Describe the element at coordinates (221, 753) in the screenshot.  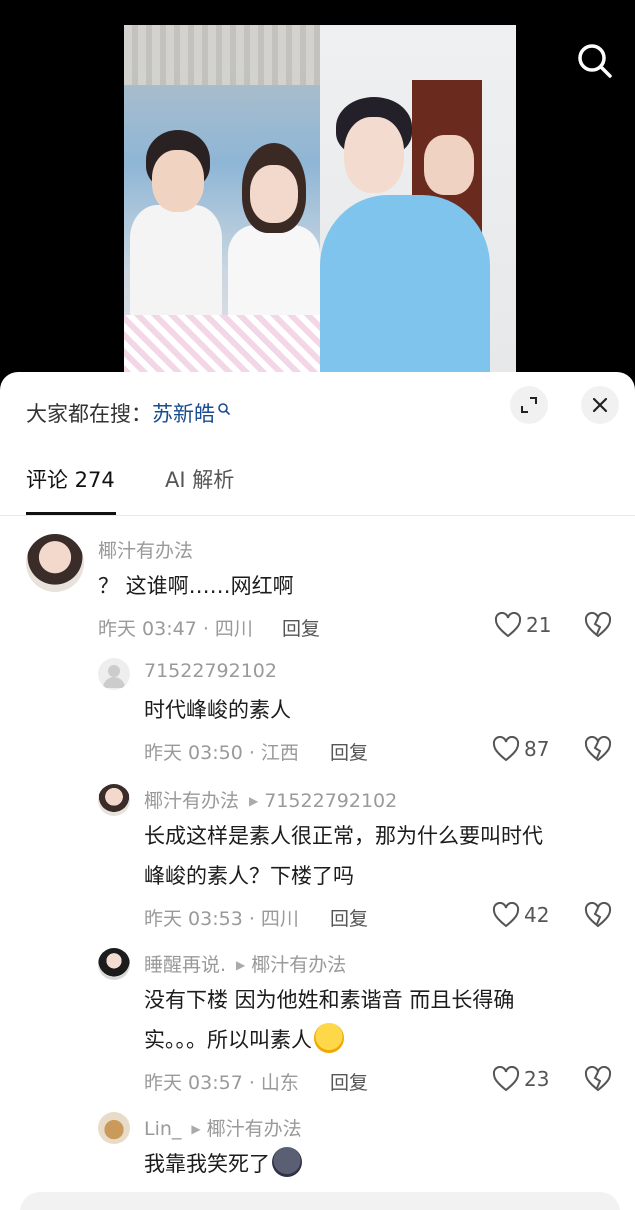
I see `comment-meta: 昨天 03:50 · 江西` at that location.